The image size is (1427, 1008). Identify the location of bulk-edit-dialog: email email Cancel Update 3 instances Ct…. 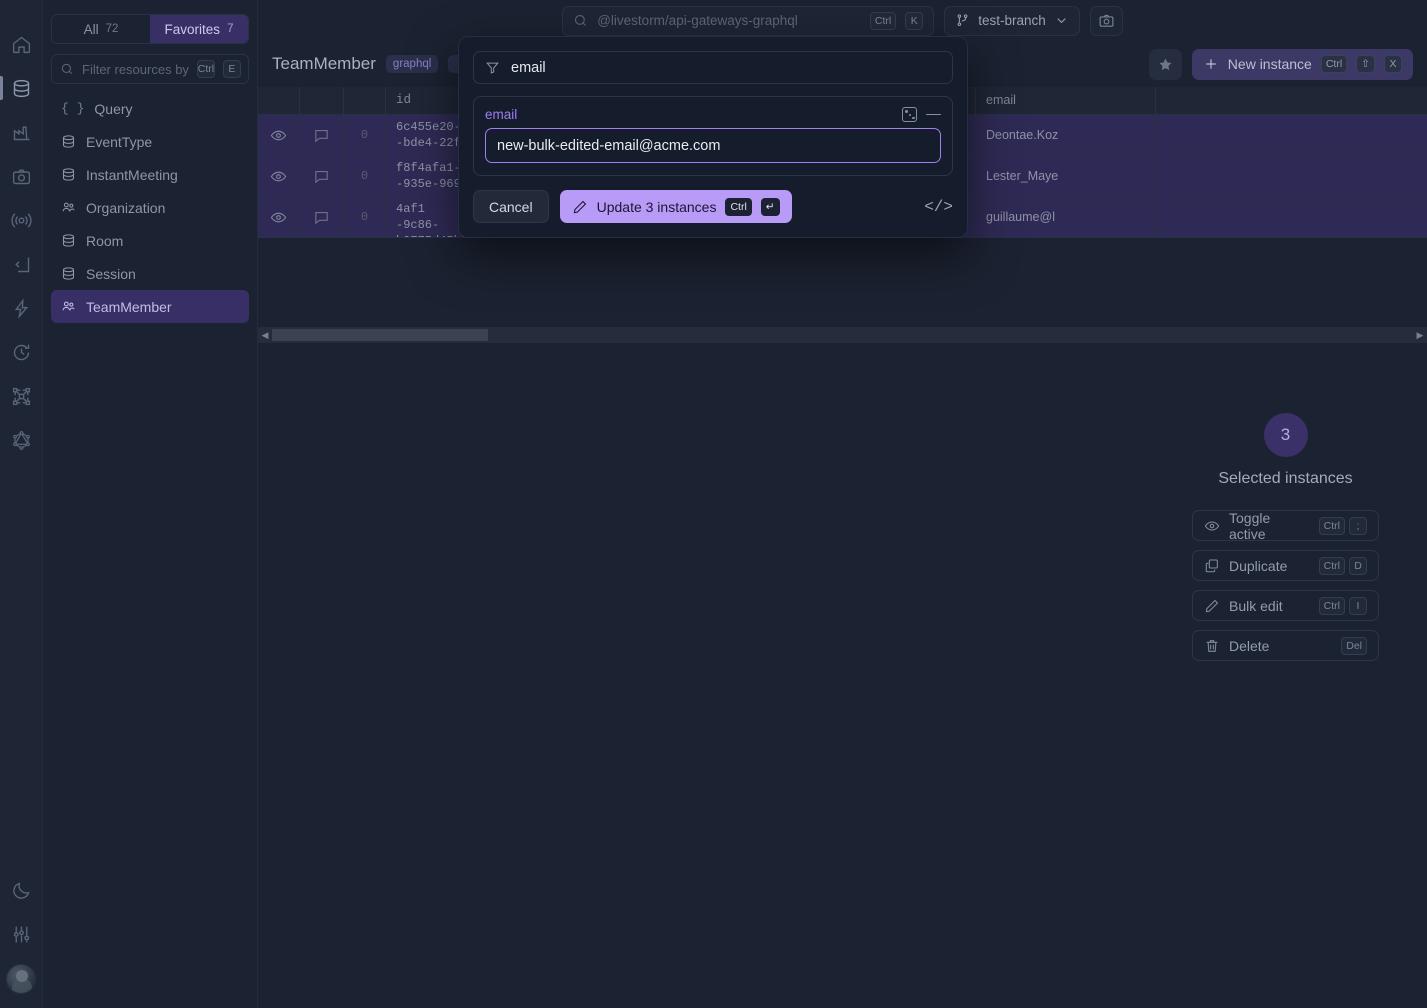
(713, 137).